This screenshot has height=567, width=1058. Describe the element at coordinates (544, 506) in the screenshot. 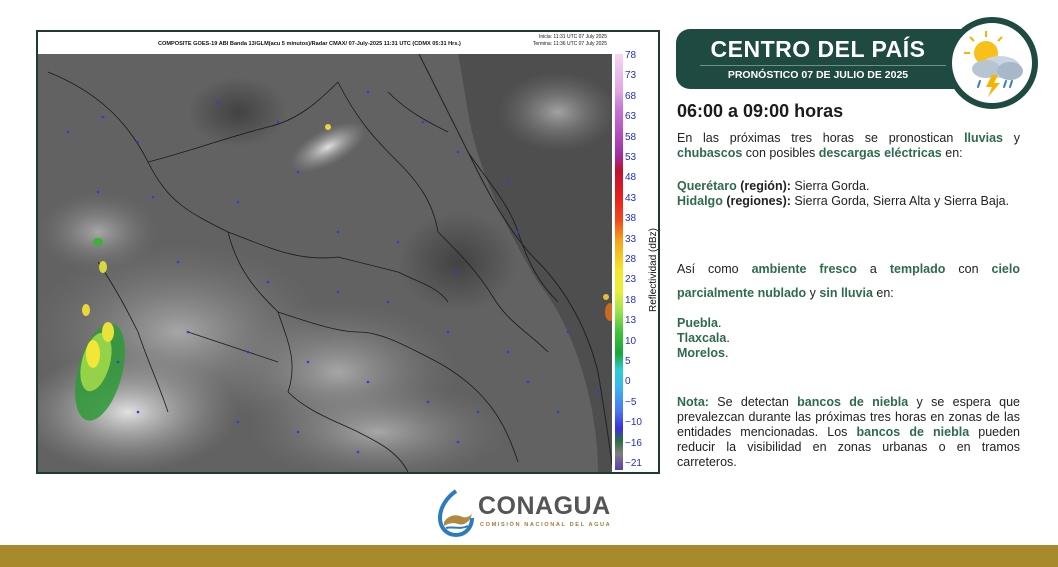

I see `conagua-logo-name: CONAGUA` at that location.